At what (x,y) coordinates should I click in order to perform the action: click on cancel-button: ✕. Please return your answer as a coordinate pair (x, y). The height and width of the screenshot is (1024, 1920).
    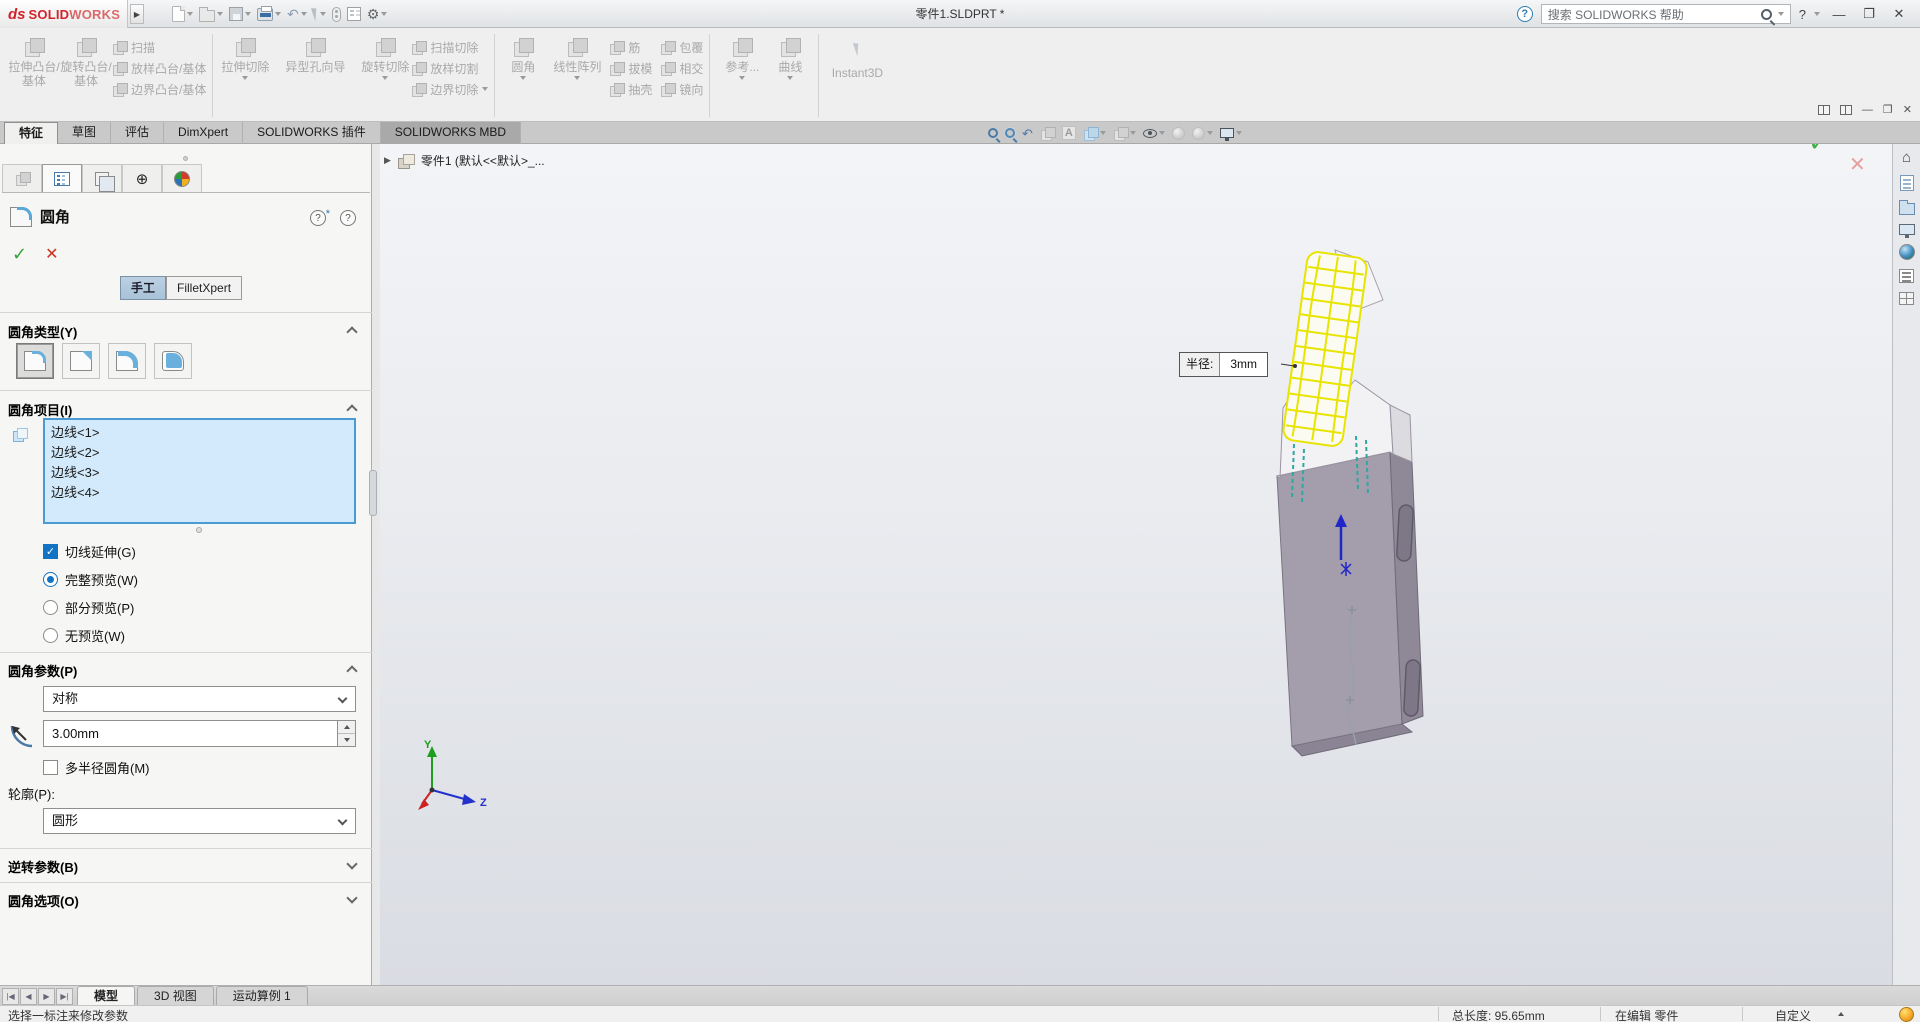
    Looking at the image, I should click on (51, 254).